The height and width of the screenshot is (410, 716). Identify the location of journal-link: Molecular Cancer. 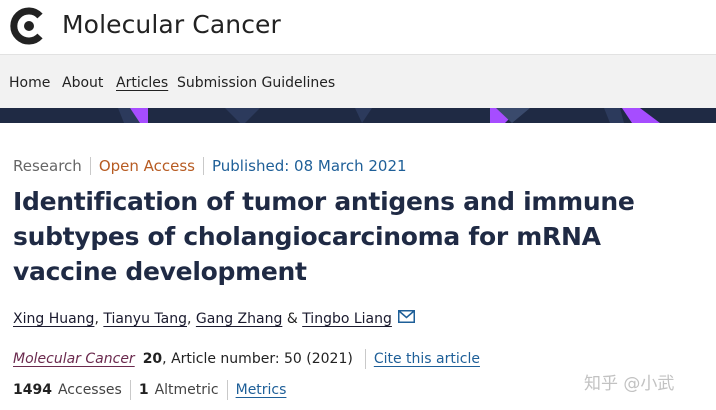
(74, 359).